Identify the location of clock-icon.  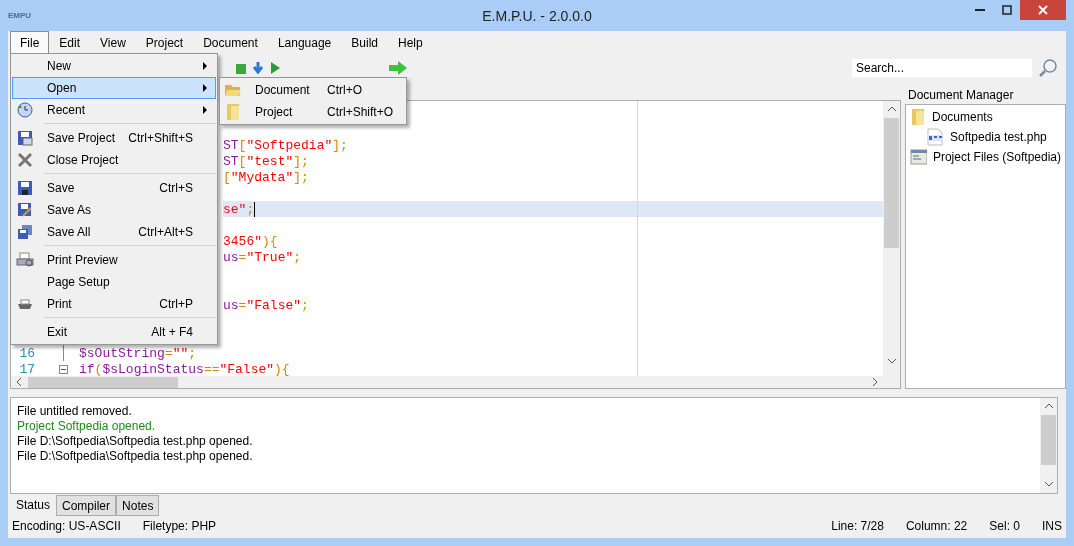
(25, 110).